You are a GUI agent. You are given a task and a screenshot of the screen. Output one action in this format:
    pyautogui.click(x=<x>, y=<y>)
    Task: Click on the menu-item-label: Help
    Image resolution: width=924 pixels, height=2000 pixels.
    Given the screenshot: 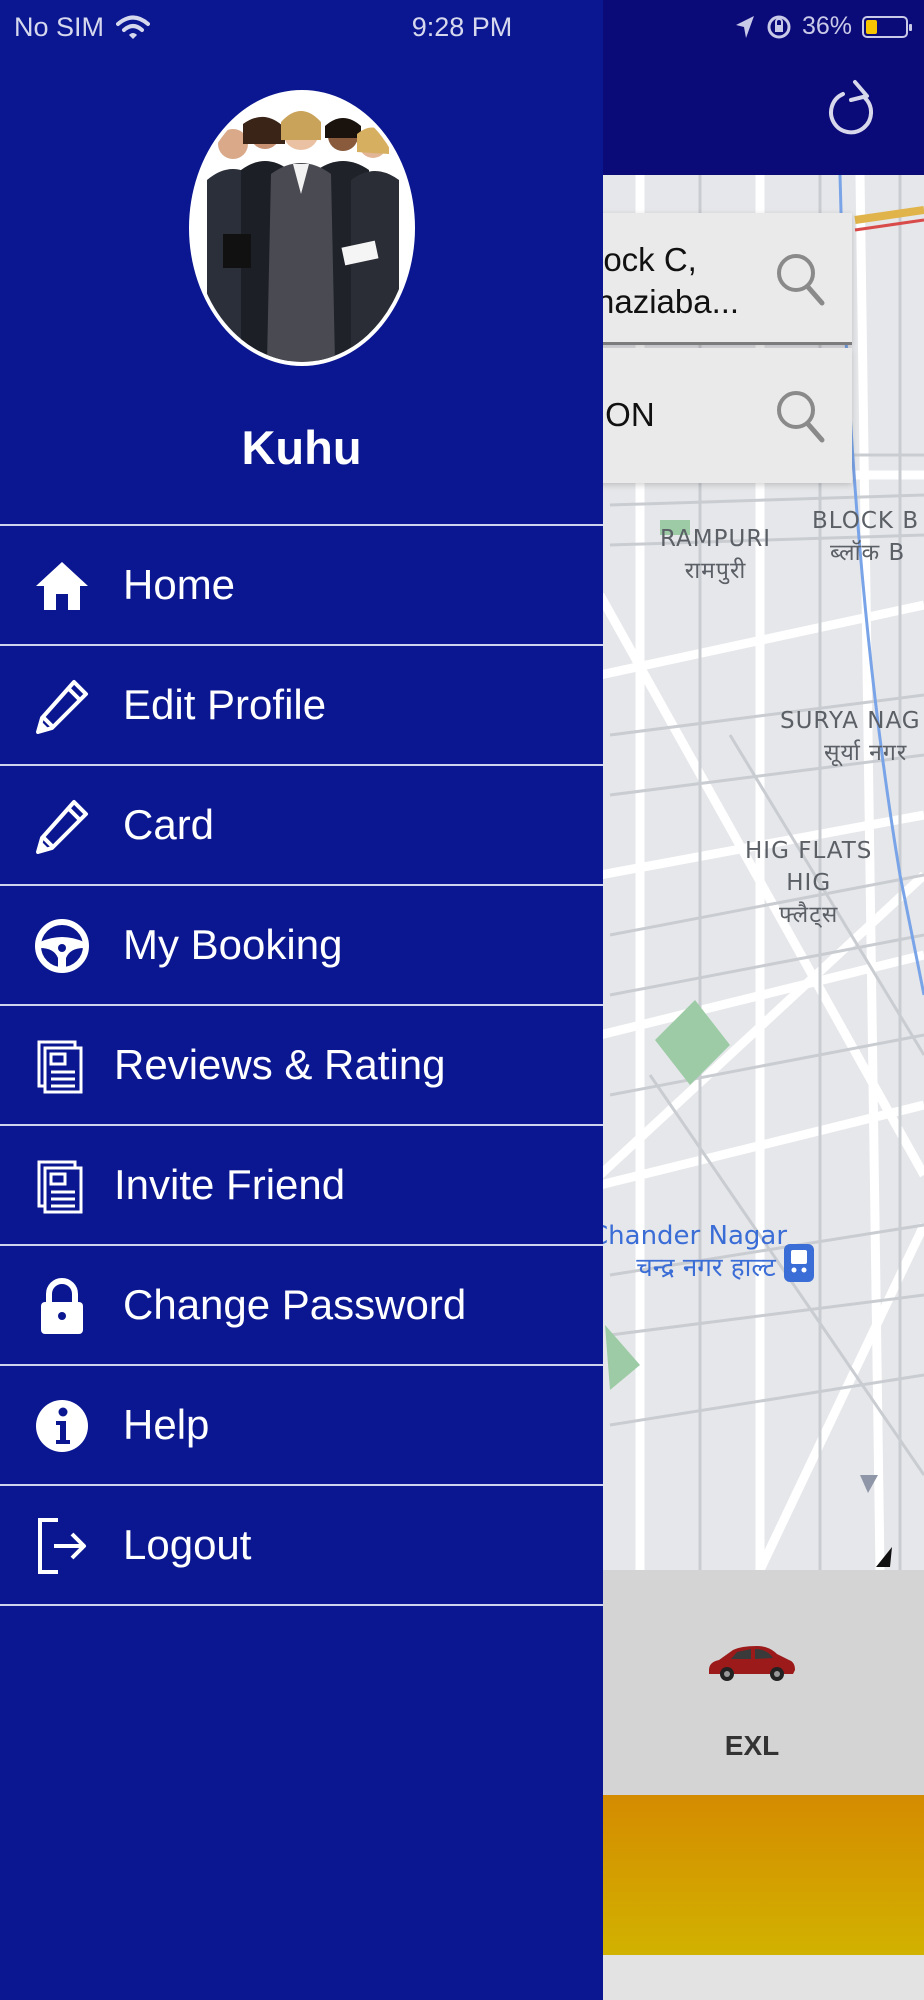 What is the action you would take?
    pyautogui.click(x=166, y=1424)
    